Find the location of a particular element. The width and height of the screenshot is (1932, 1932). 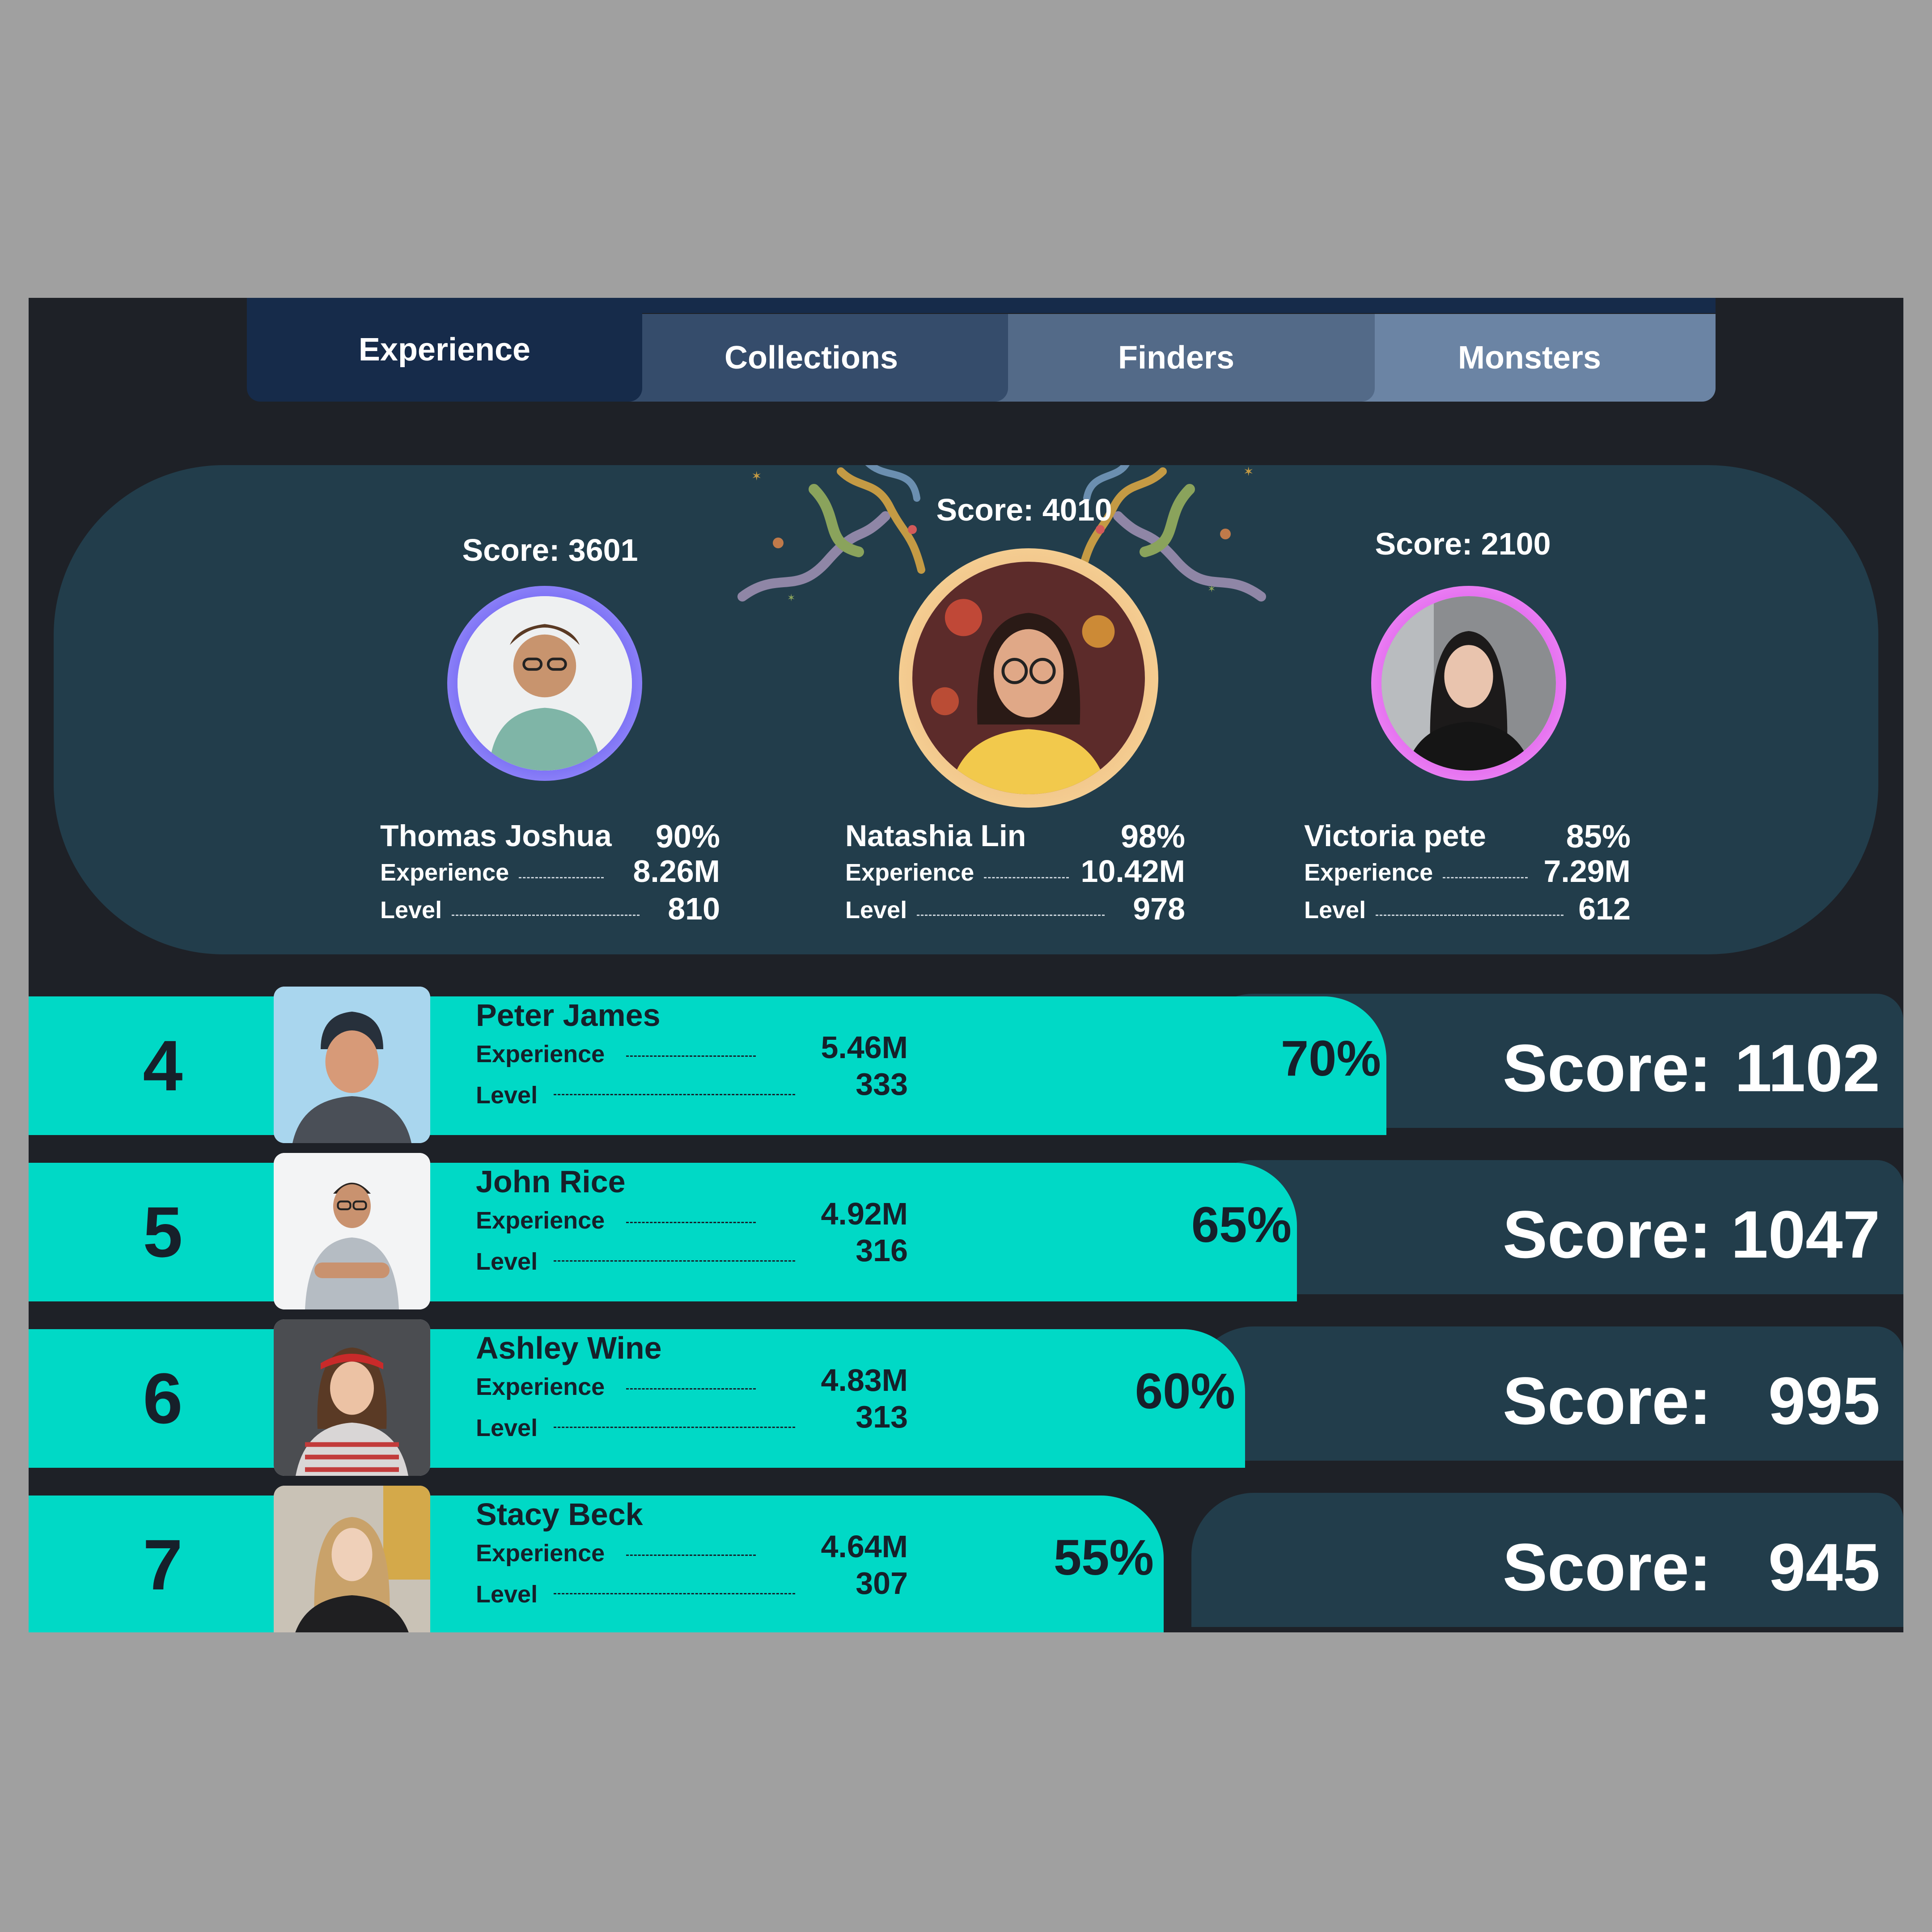

level-value: 316 is located at coordinates (882, 1250).